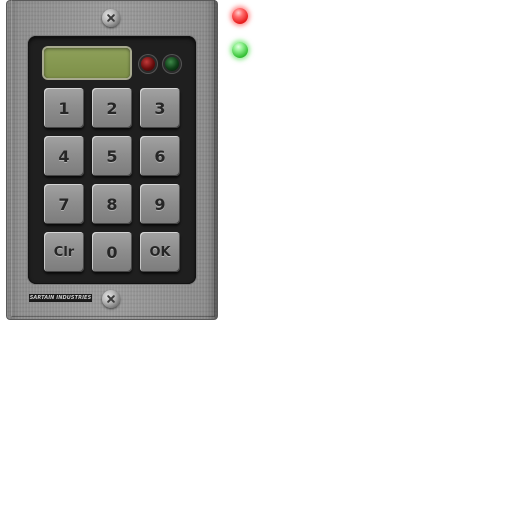 This screenshot has height=512, width=512. I want to click on red-status-light-icon, so click(240, 16).